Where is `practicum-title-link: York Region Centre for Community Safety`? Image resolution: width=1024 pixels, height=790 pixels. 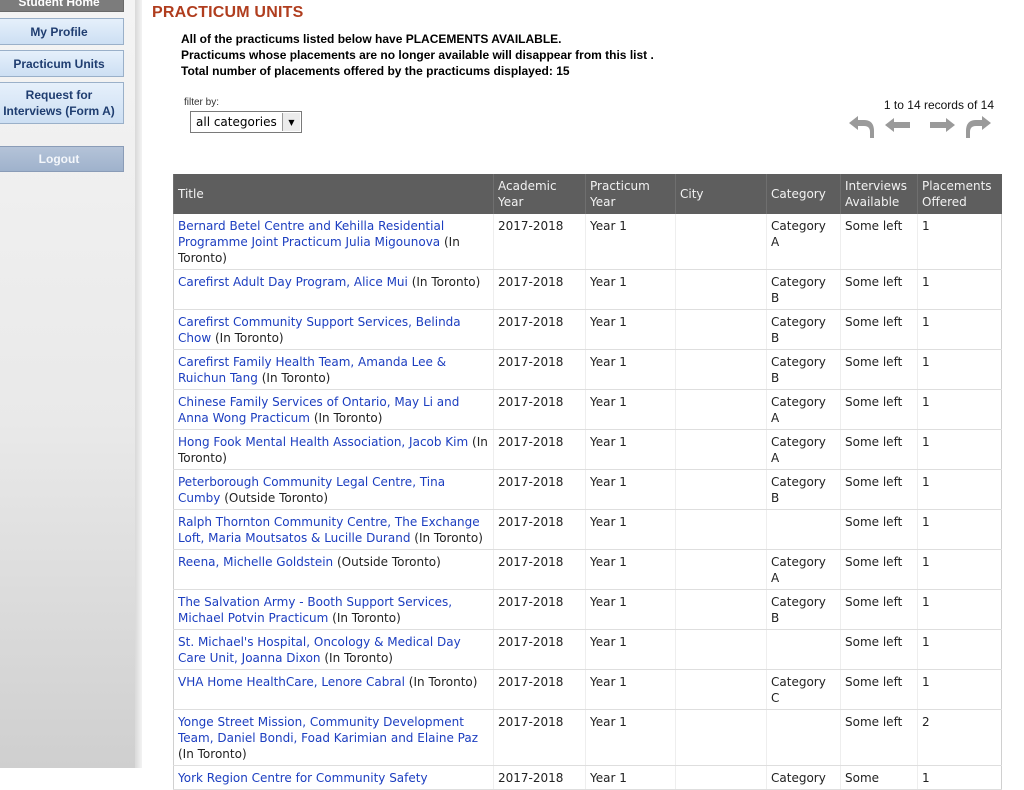
practicum-title-link: York Region Centre for Community Safety is located at coordinates (303, 778).